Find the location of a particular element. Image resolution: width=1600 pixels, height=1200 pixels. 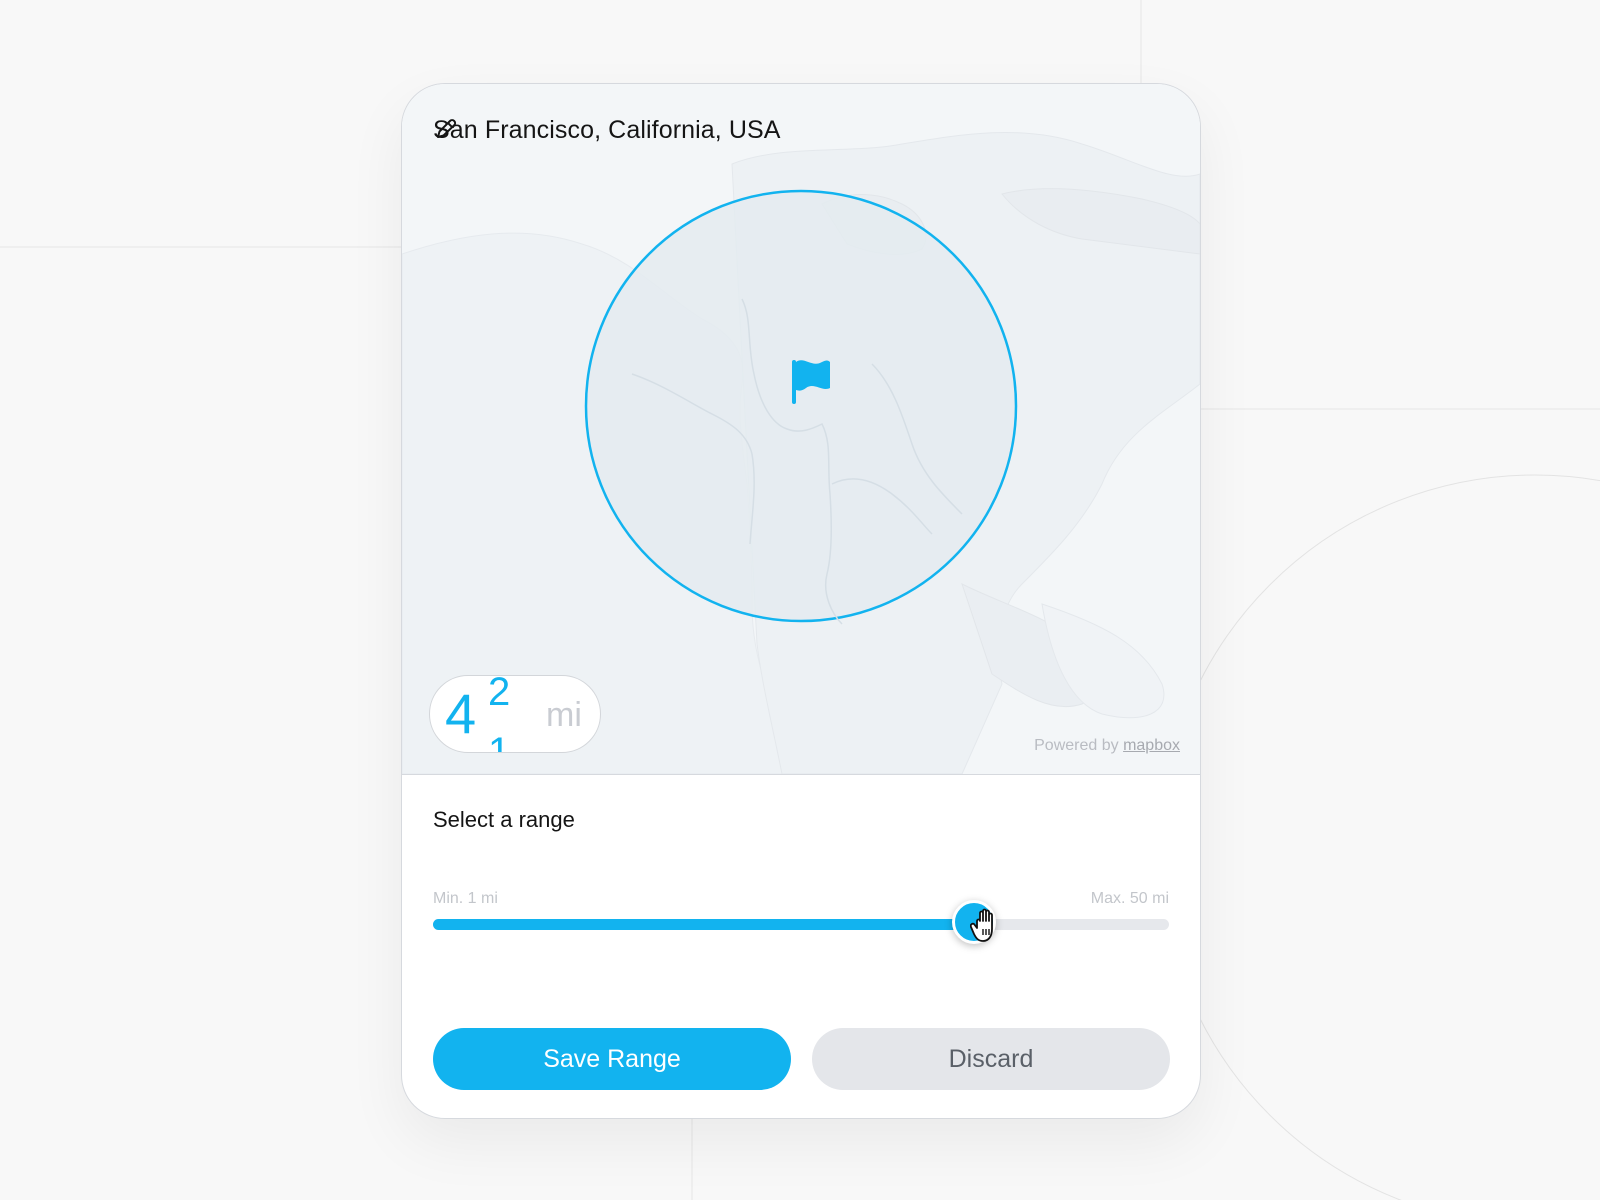

location-header: San Francisco, California, USA is located at coordinates (629, 130).